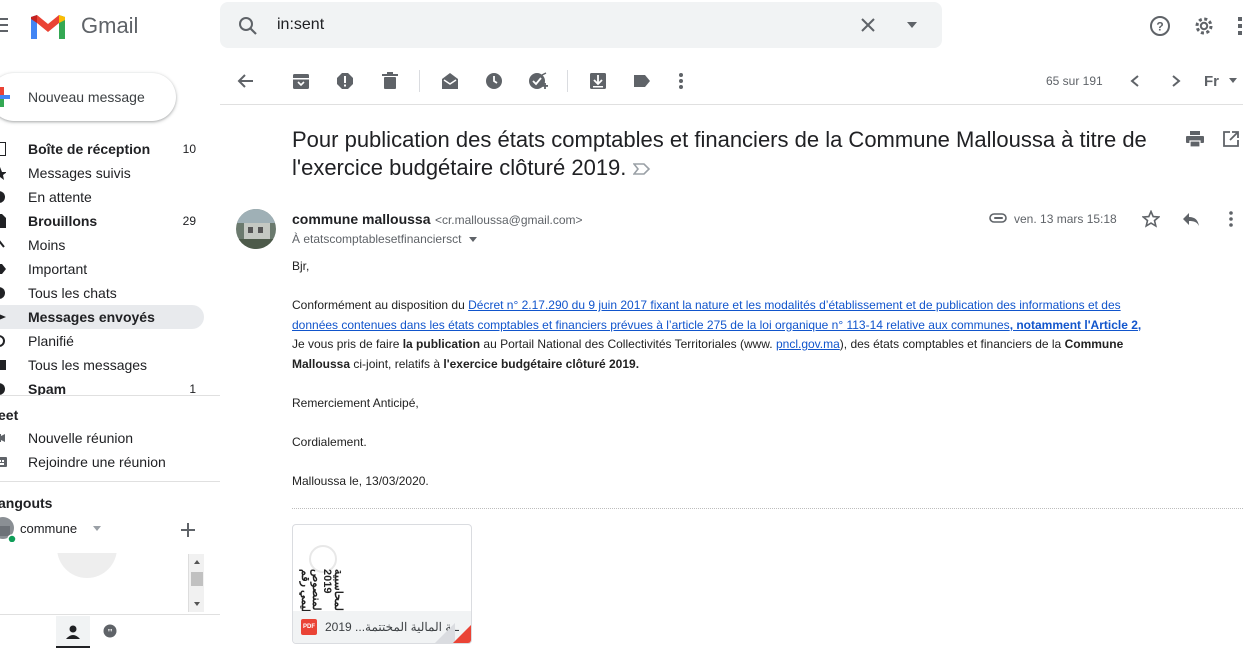 The width and height of the screenshot is (1243, 649). What do you see at coordinates (3, 197) in the screenshot?
I see `clock-icon` at bounding box center [3, 197].